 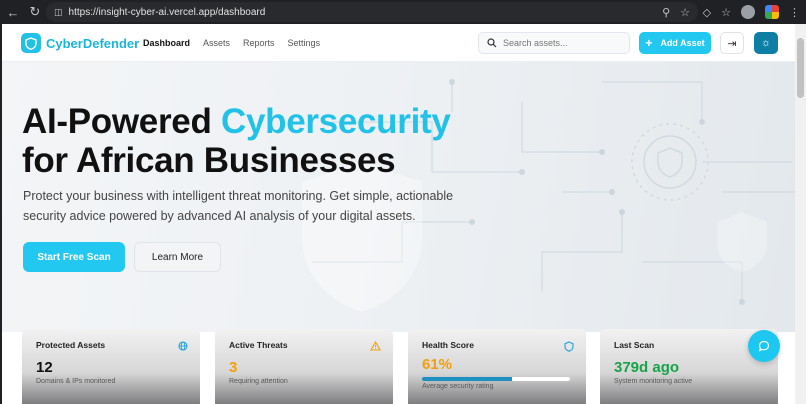 I want to click on start-free-scan-button: Start Free Scan, so click(x=74, y=257).